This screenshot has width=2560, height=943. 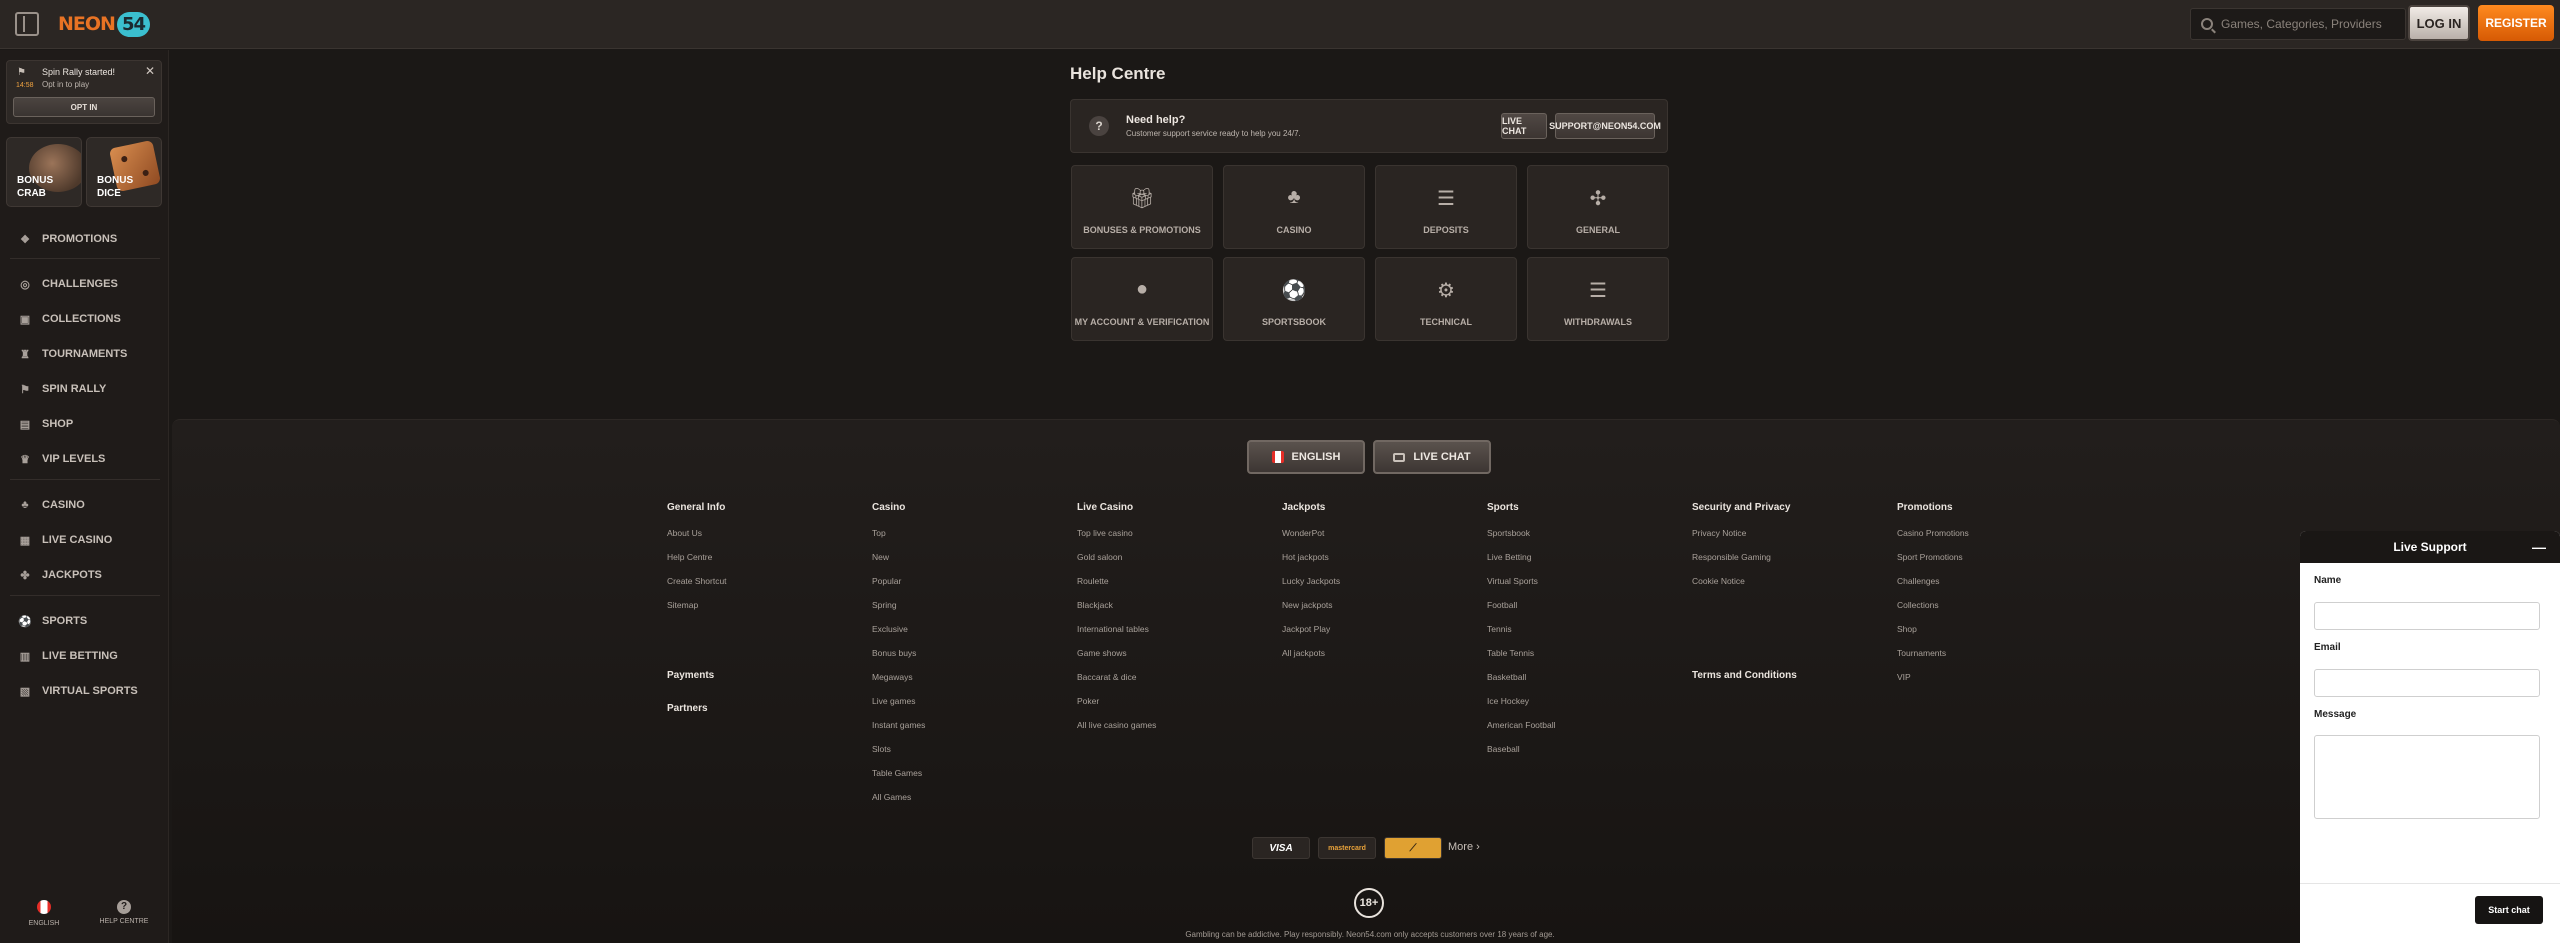 I want to click on search-input: Games, Categories, Providers, so click(x=2298, y=24).